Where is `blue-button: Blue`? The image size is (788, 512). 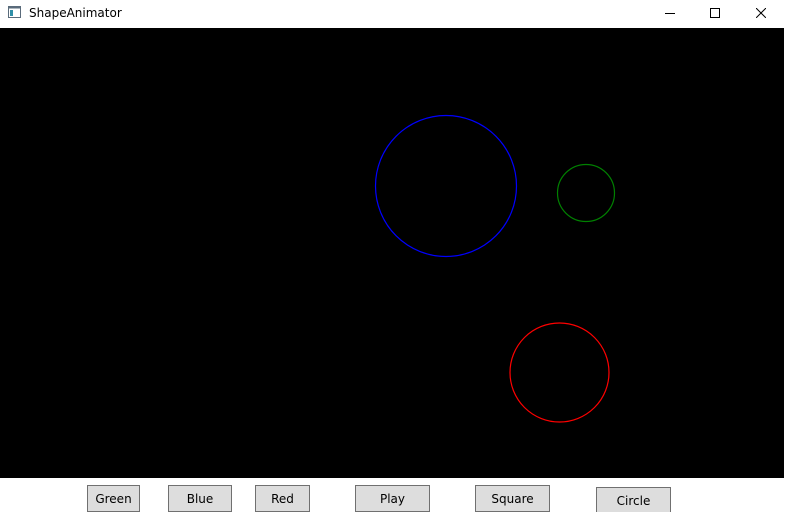
blue-button: Blue is located at coordinates (200, 498).